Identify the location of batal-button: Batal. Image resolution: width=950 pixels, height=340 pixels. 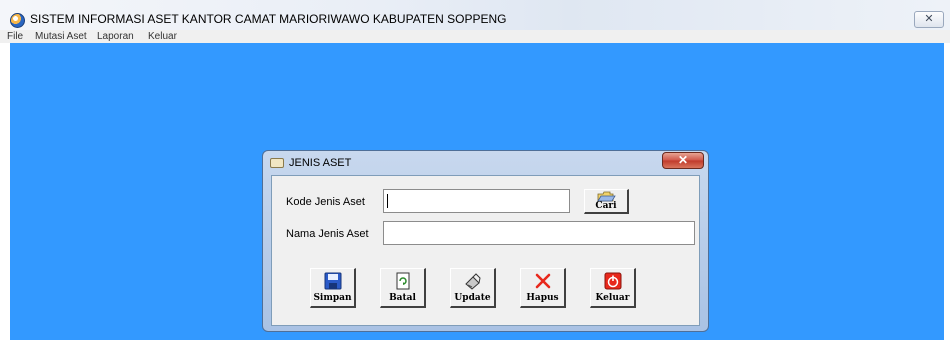
(403, 288).